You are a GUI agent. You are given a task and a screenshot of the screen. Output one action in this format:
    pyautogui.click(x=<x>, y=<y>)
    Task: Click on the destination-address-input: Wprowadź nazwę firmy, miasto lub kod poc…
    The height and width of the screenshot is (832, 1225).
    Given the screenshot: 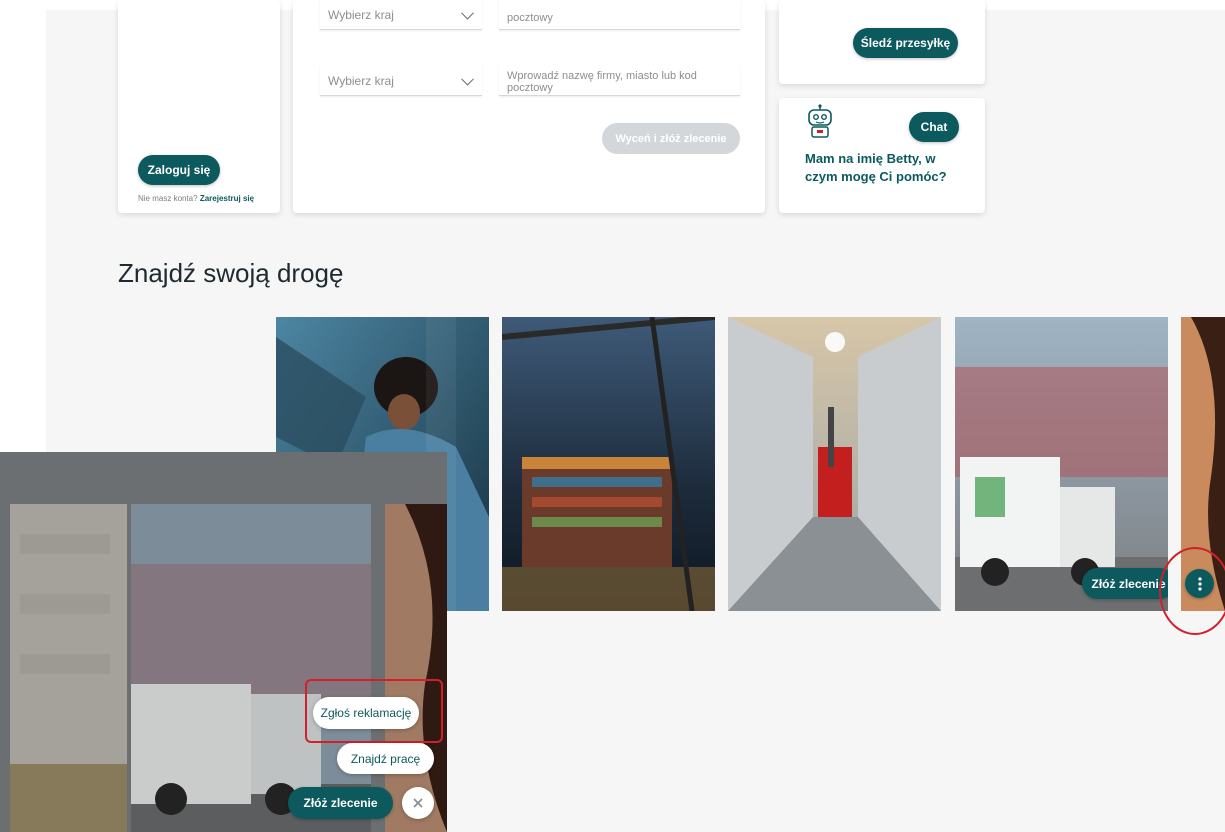 What is the action you would take?
    pyautogui.click(x=619, y=81)
    